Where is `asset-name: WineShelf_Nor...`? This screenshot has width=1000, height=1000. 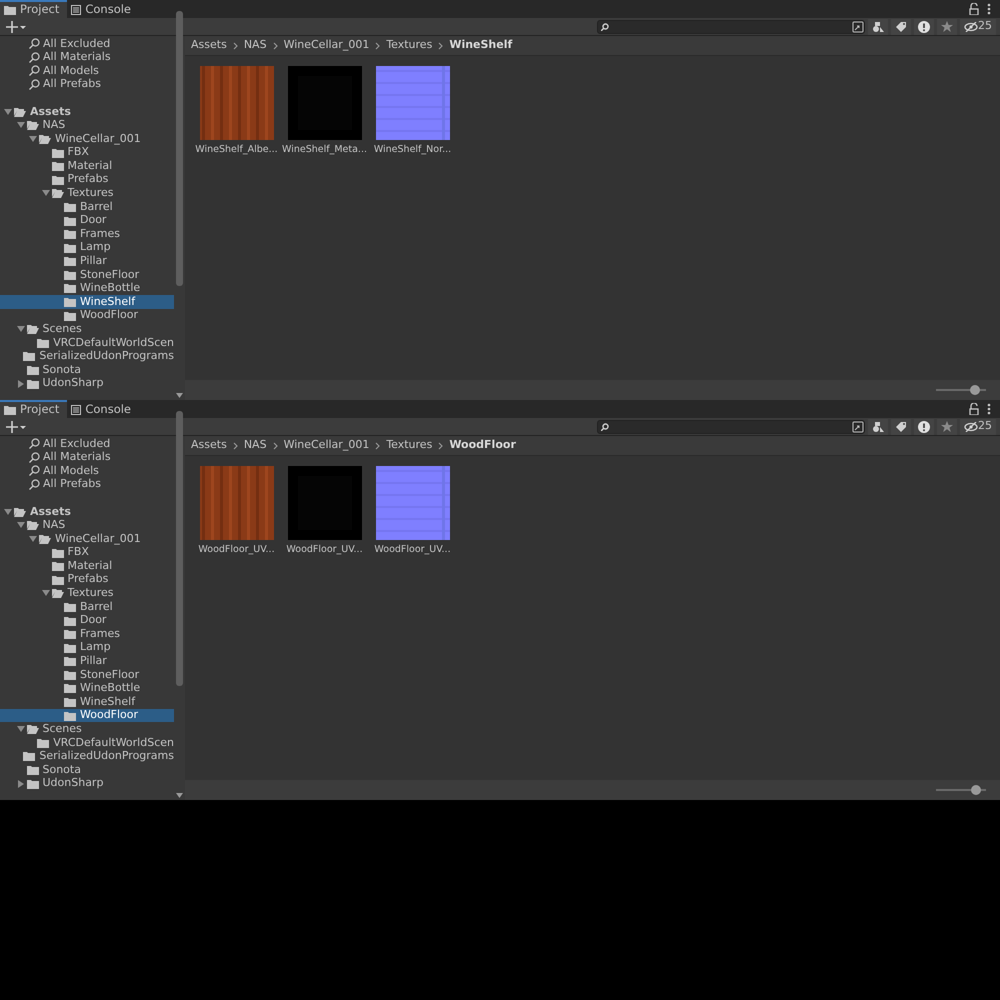
asset-name: WineShelf_Nor... is located at coordinates (413, 150).